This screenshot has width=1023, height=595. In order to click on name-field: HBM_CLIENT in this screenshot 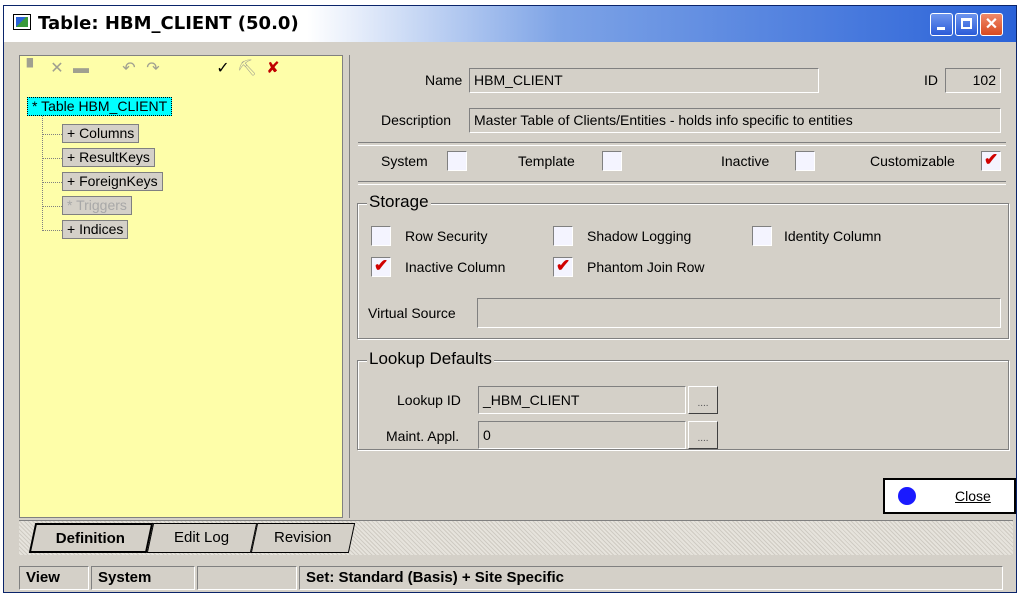, I will do `click(644, 80)`.